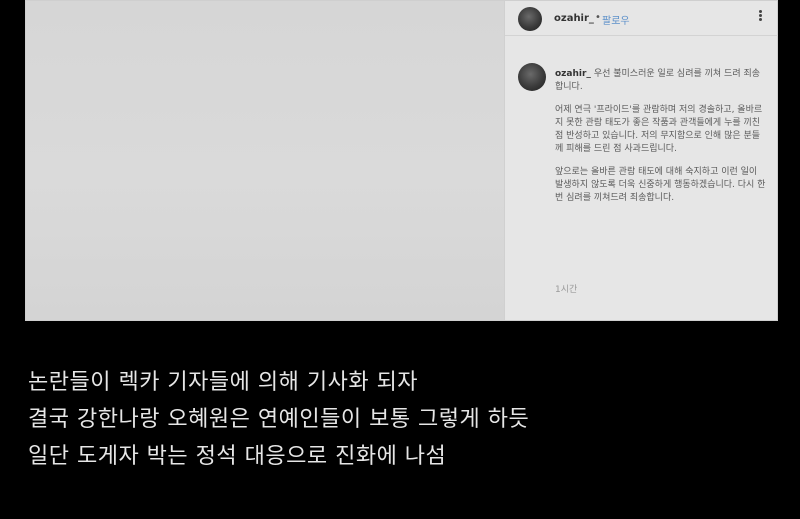 The image size is (800, 519). Describe the element at coordinates (279, 419) in the screenshot. I see `subtitle-line-2: 결국 강한나랑 오혜원은 연예인들이 보통 그렇게 하듯` at that location.